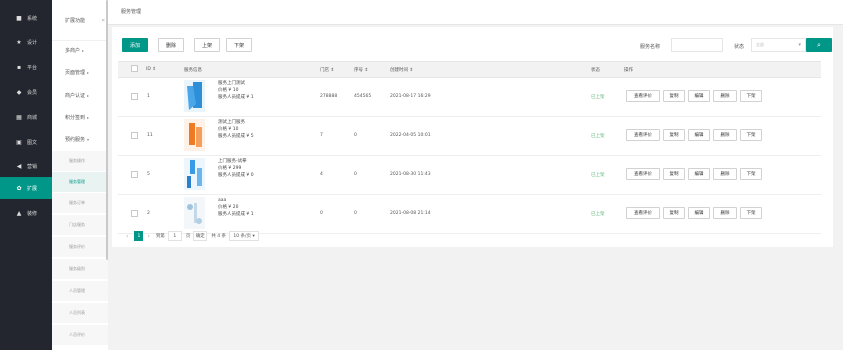  Describe the element at coordinates (236, 175) in the screenshot. I see `service-commission: 服务人员提成 ¥ 0` at that location.